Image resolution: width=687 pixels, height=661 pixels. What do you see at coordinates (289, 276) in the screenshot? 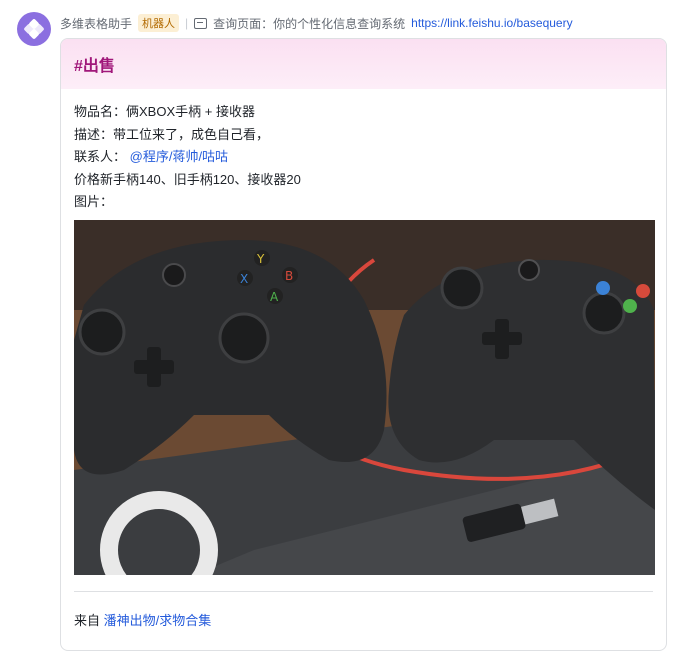
I see `svg-text: B` at bounding box center [289, 276].